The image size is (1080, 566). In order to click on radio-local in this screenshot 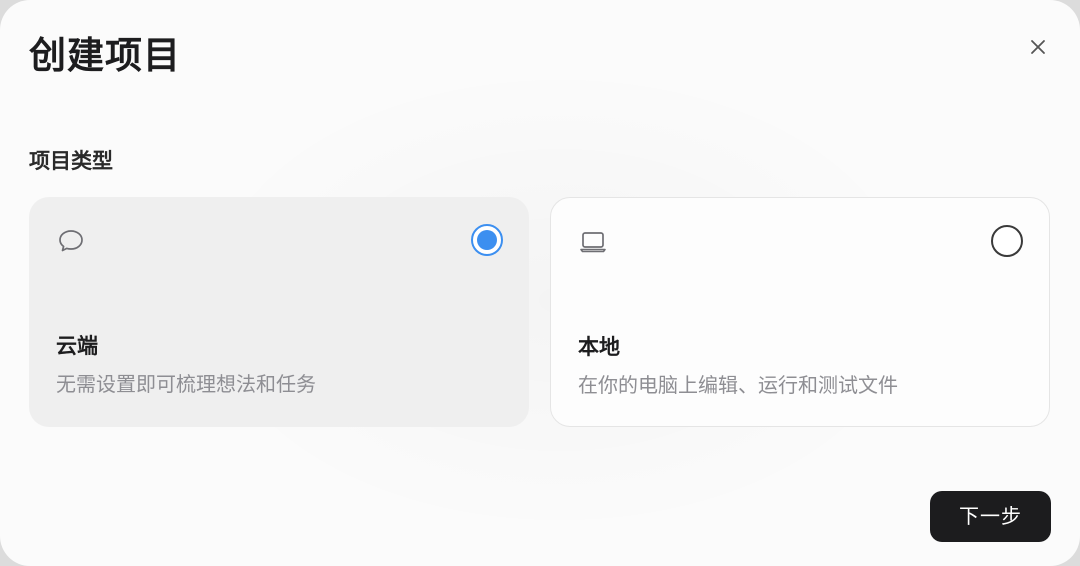, I will do `click(1007, 241)`.